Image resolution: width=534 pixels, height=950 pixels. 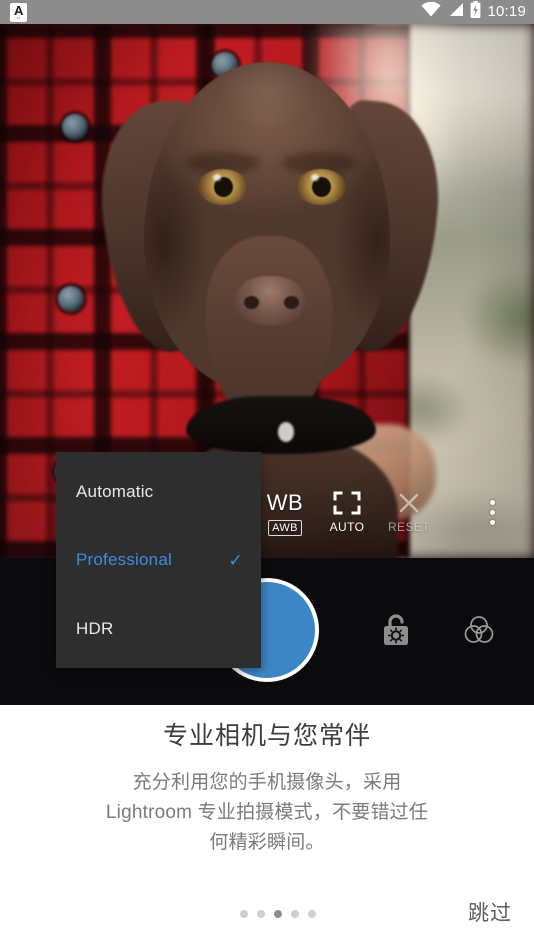 What do you see at coordinates (347, 527) in the screenshot?
I see `focus-mode-value: AUTO` at bounding box center [347, 527].